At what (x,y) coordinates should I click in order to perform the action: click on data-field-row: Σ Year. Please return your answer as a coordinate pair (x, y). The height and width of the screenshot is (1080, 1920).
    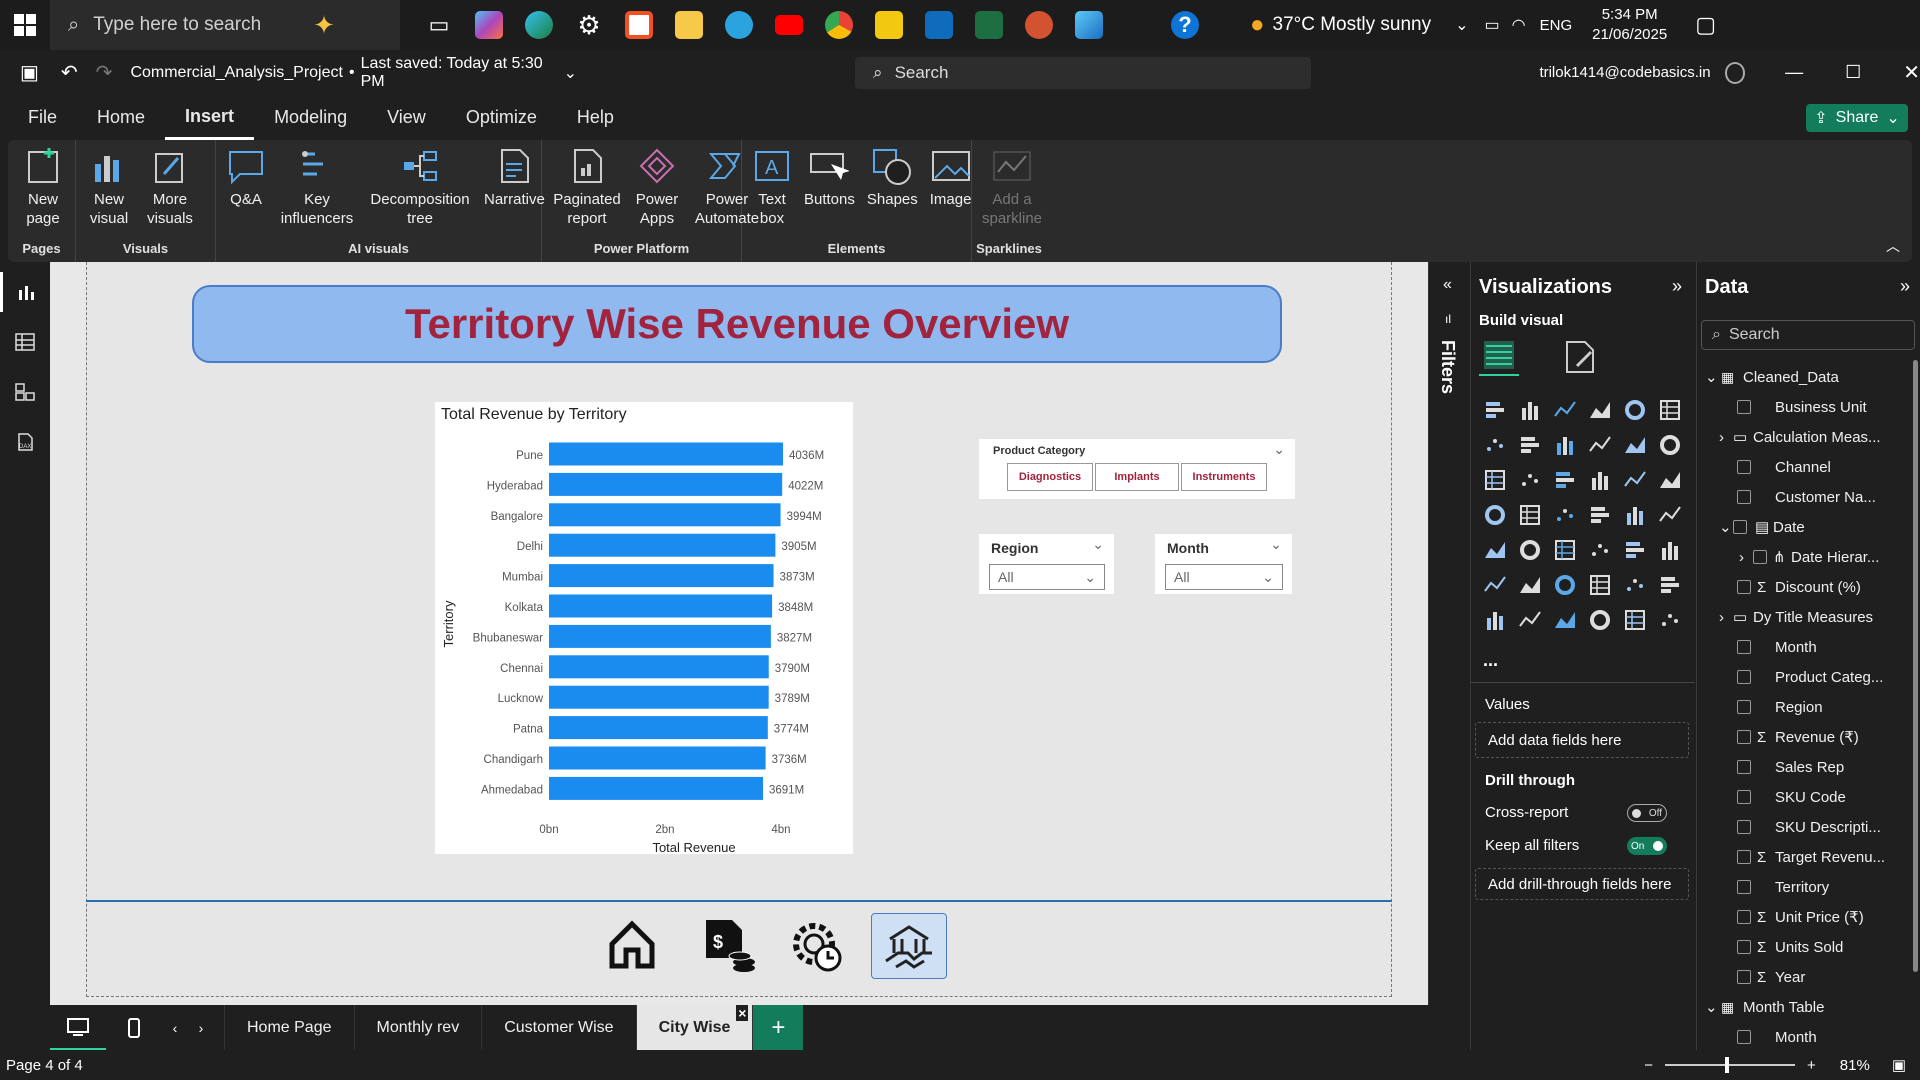
    Looking at the image, I should click on (1802, 977).